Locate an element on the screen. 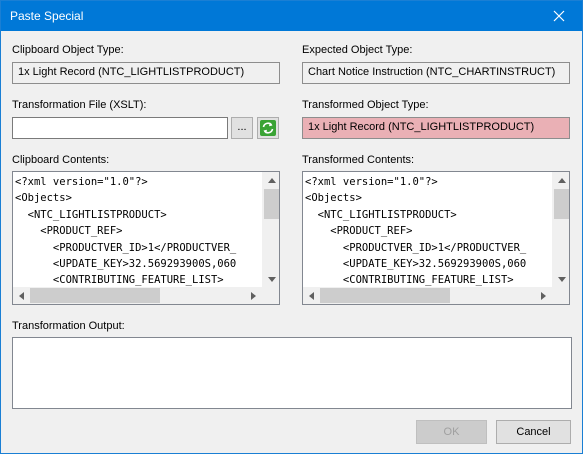  expected-type-label: Expected Object Type: is located at coordinates (357, 50).